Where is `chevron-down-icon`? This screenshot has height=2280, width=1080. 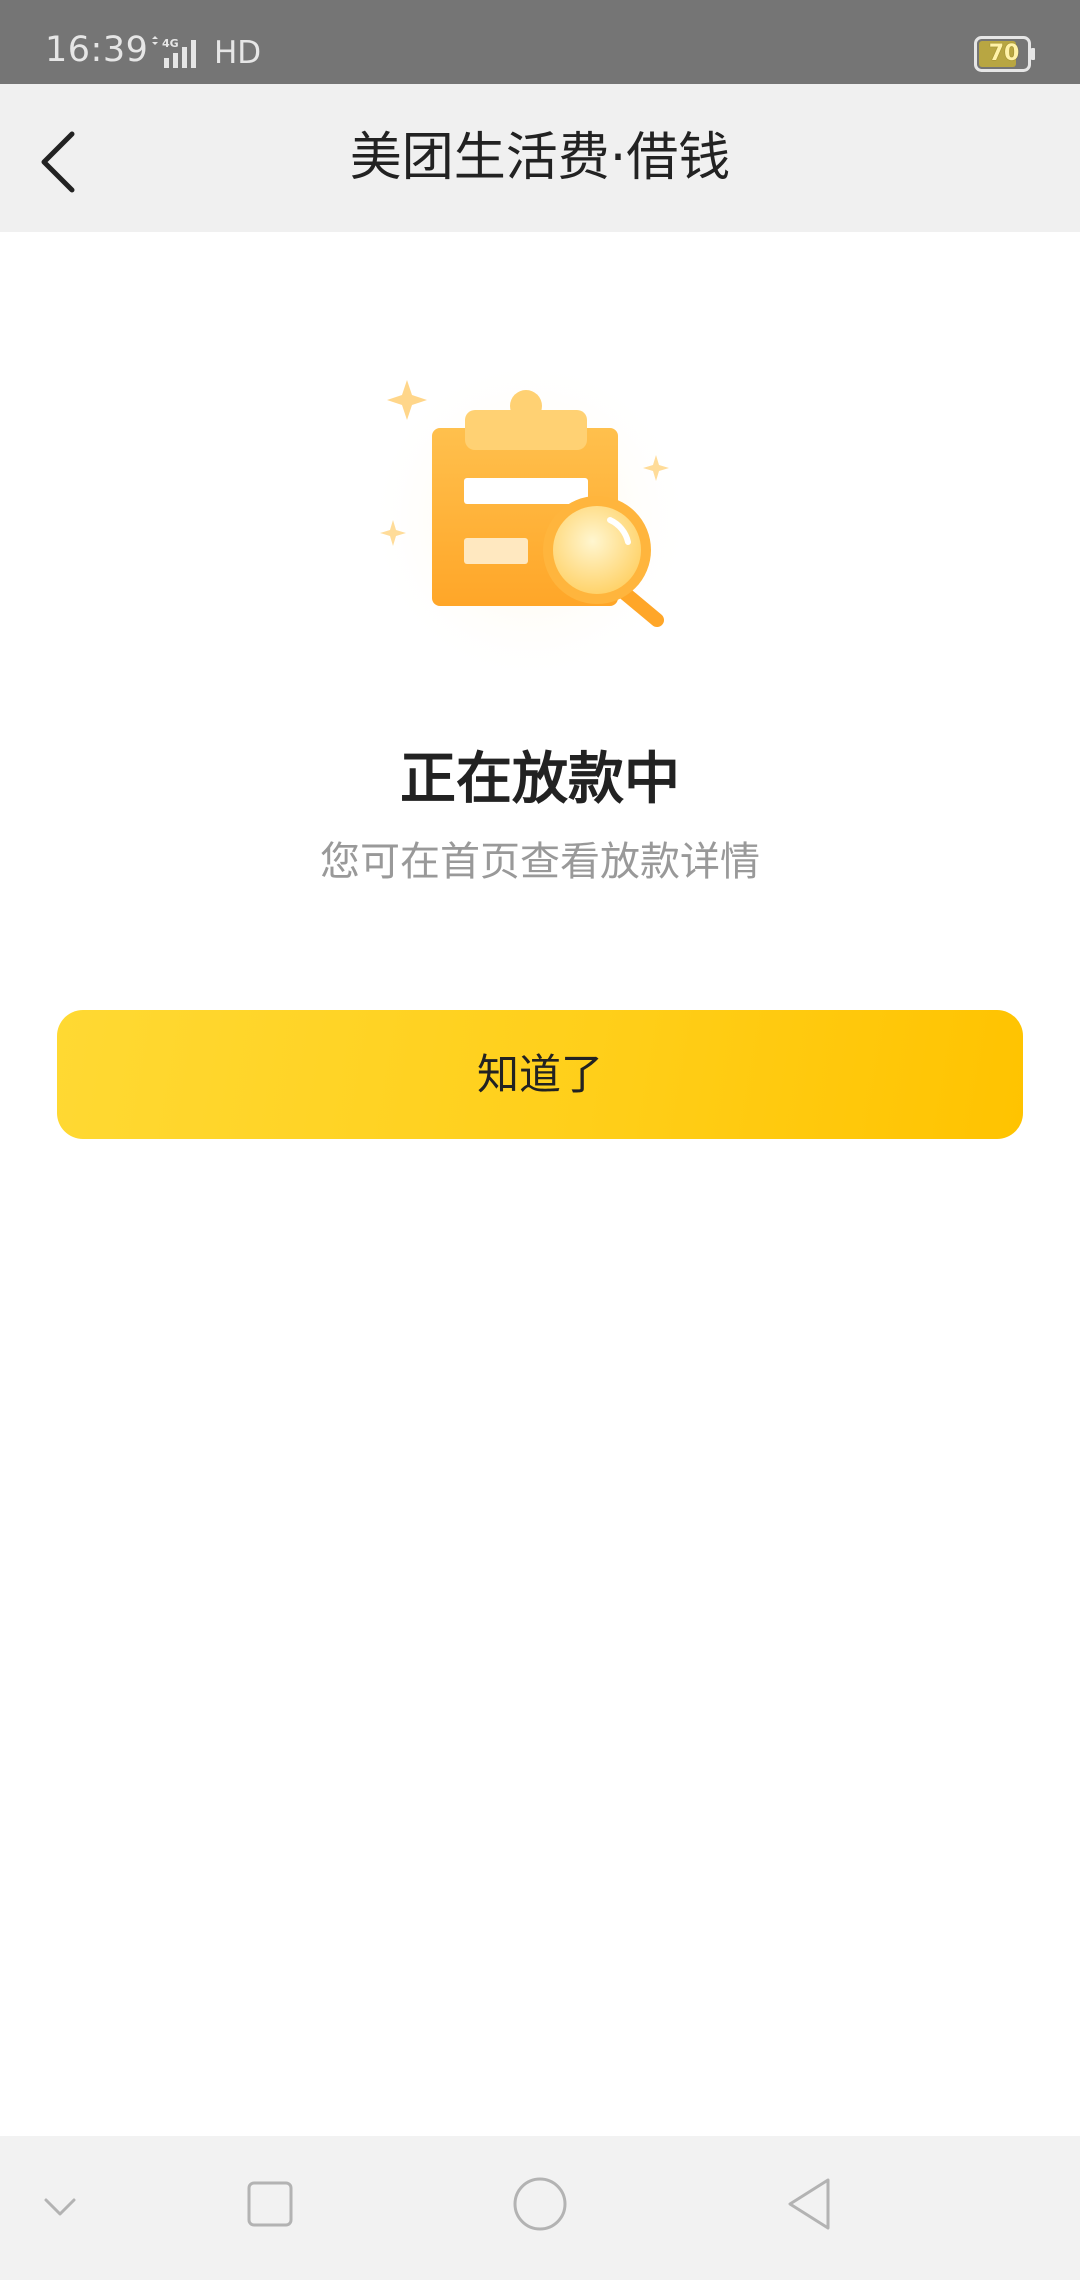
chevron-down-icon is located at coordinates (60, 2206).